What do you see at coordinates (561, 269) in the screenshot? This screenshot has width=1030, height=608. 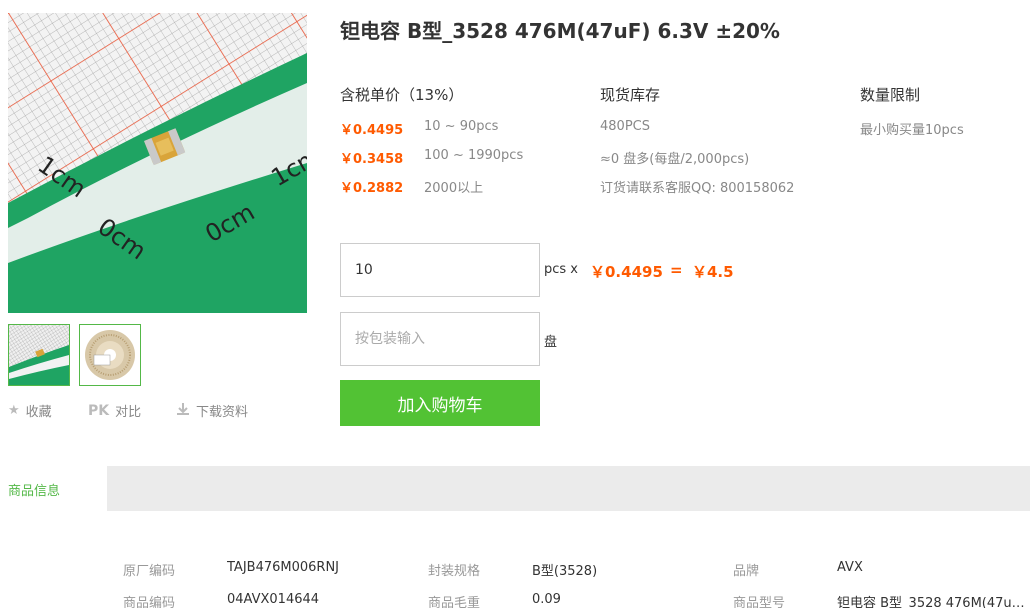 I see `qty-unit-label: pcs x` at bounding box center [561, 269].